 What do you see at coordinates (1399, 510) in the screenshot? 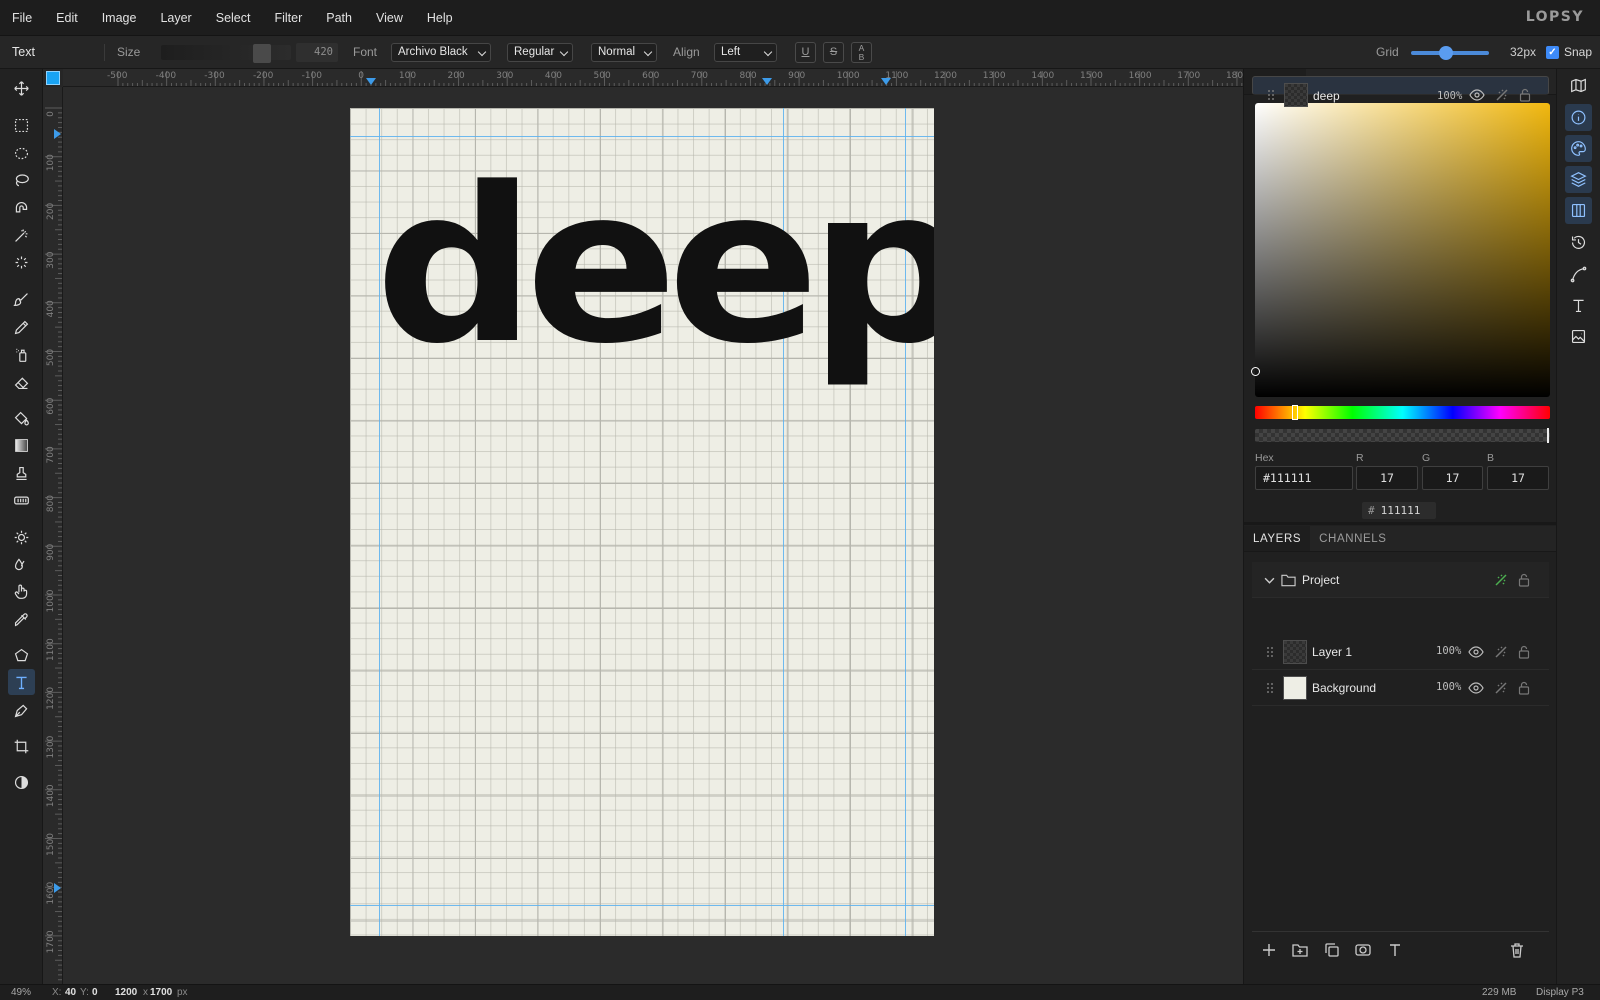
I see `hex-code-field: #111111` at bounding box center [1399, 510].